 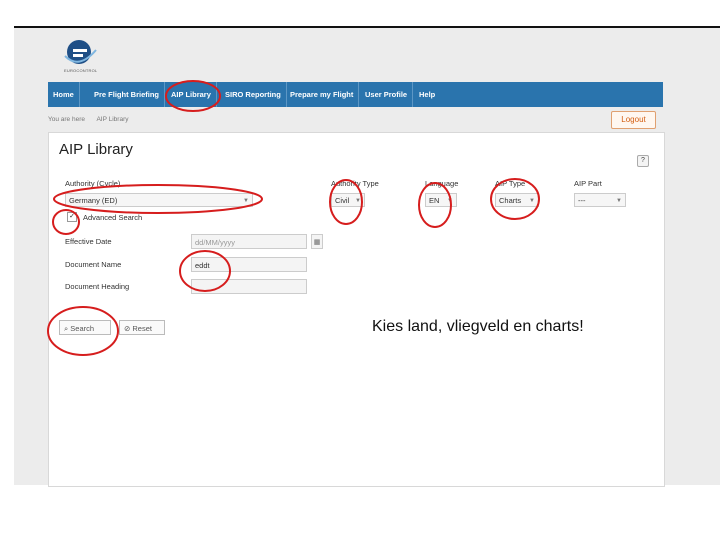 What do you see at coordinates (435, 205) in the screenshot?
I see `highlight-language` at bounding box center [435, 205].